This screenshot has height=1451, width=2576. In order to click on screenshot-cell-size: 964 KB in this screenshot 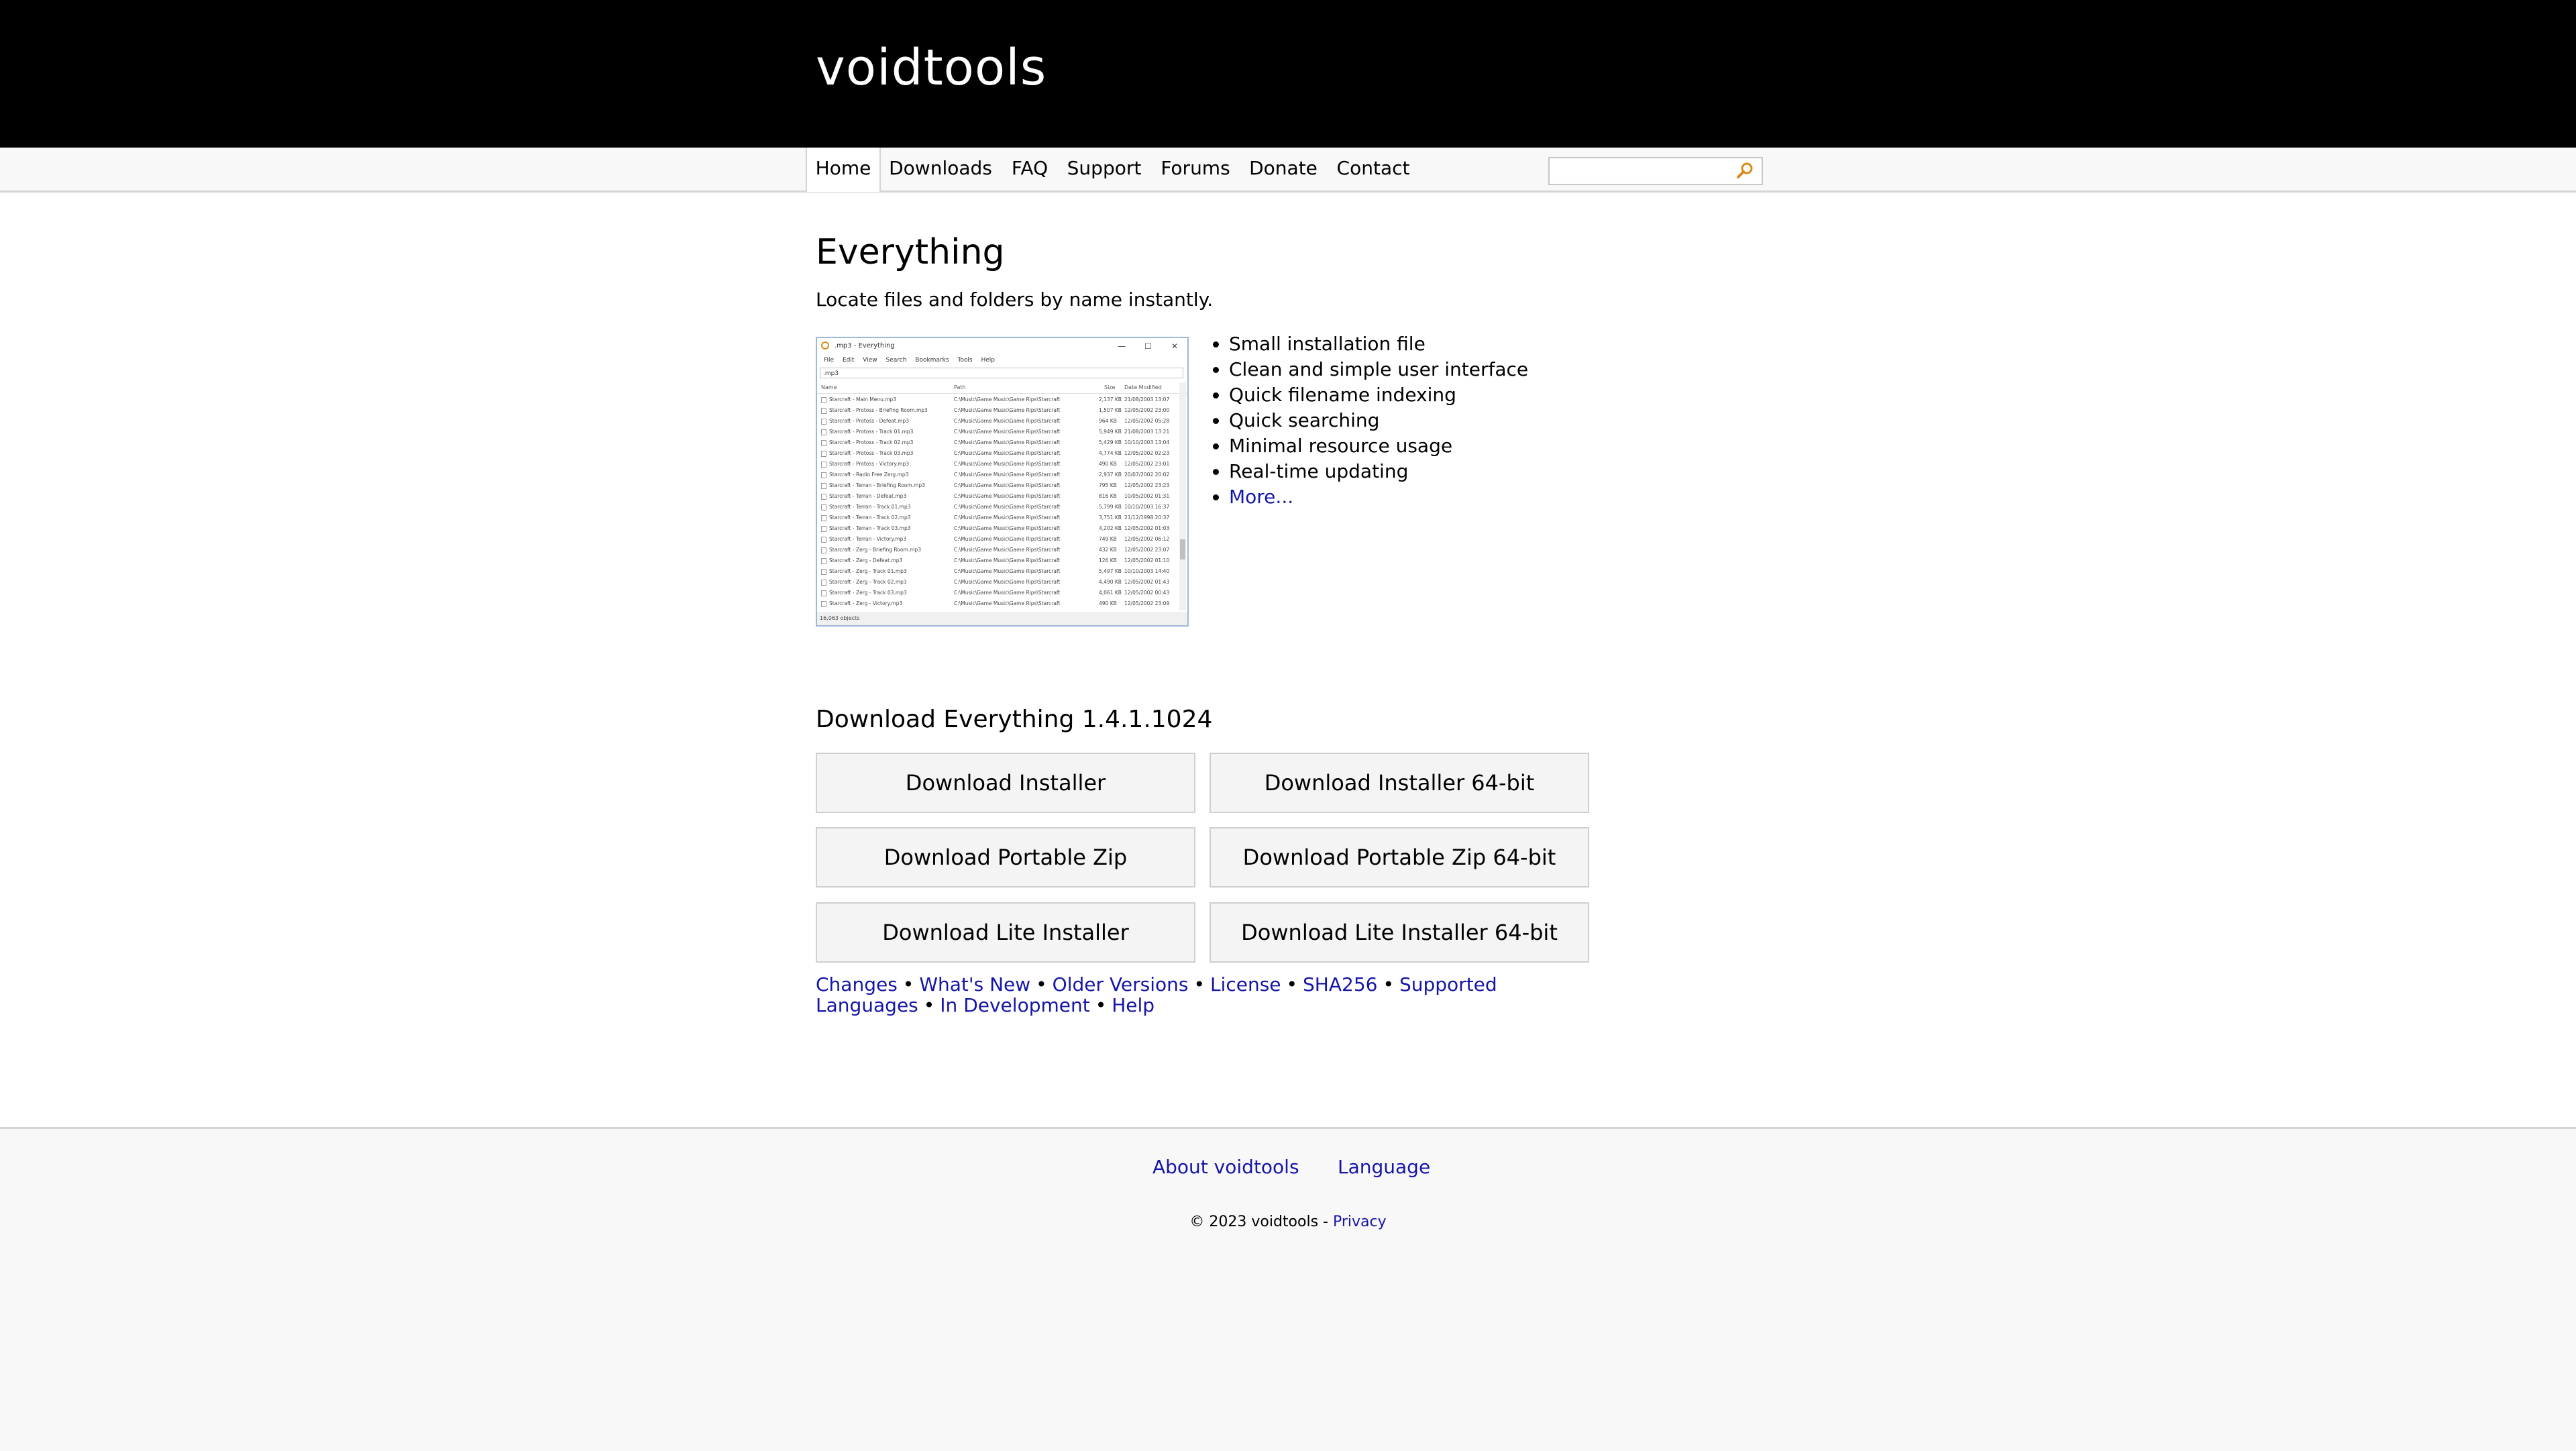, I will do `click(1108, 421)`.